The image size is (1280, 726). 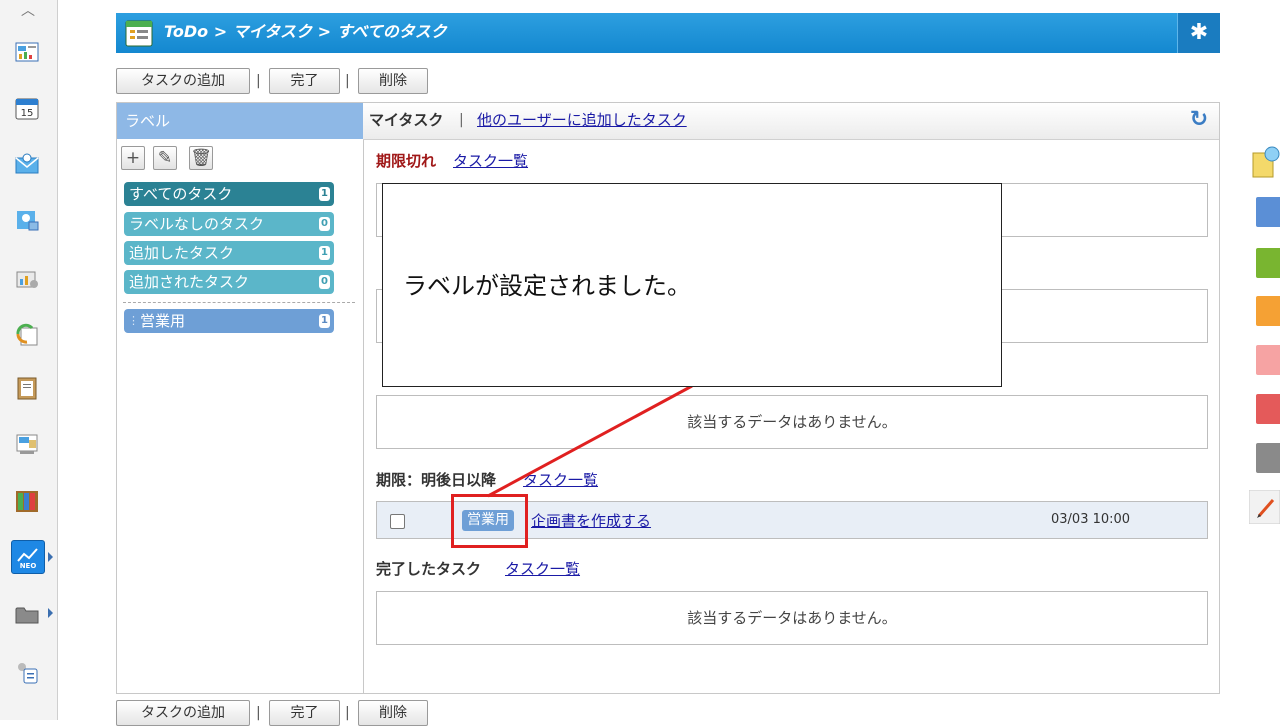 I want to click on label-item-all-tasks: すべてのタスク 1, so click(x=229, y=194).